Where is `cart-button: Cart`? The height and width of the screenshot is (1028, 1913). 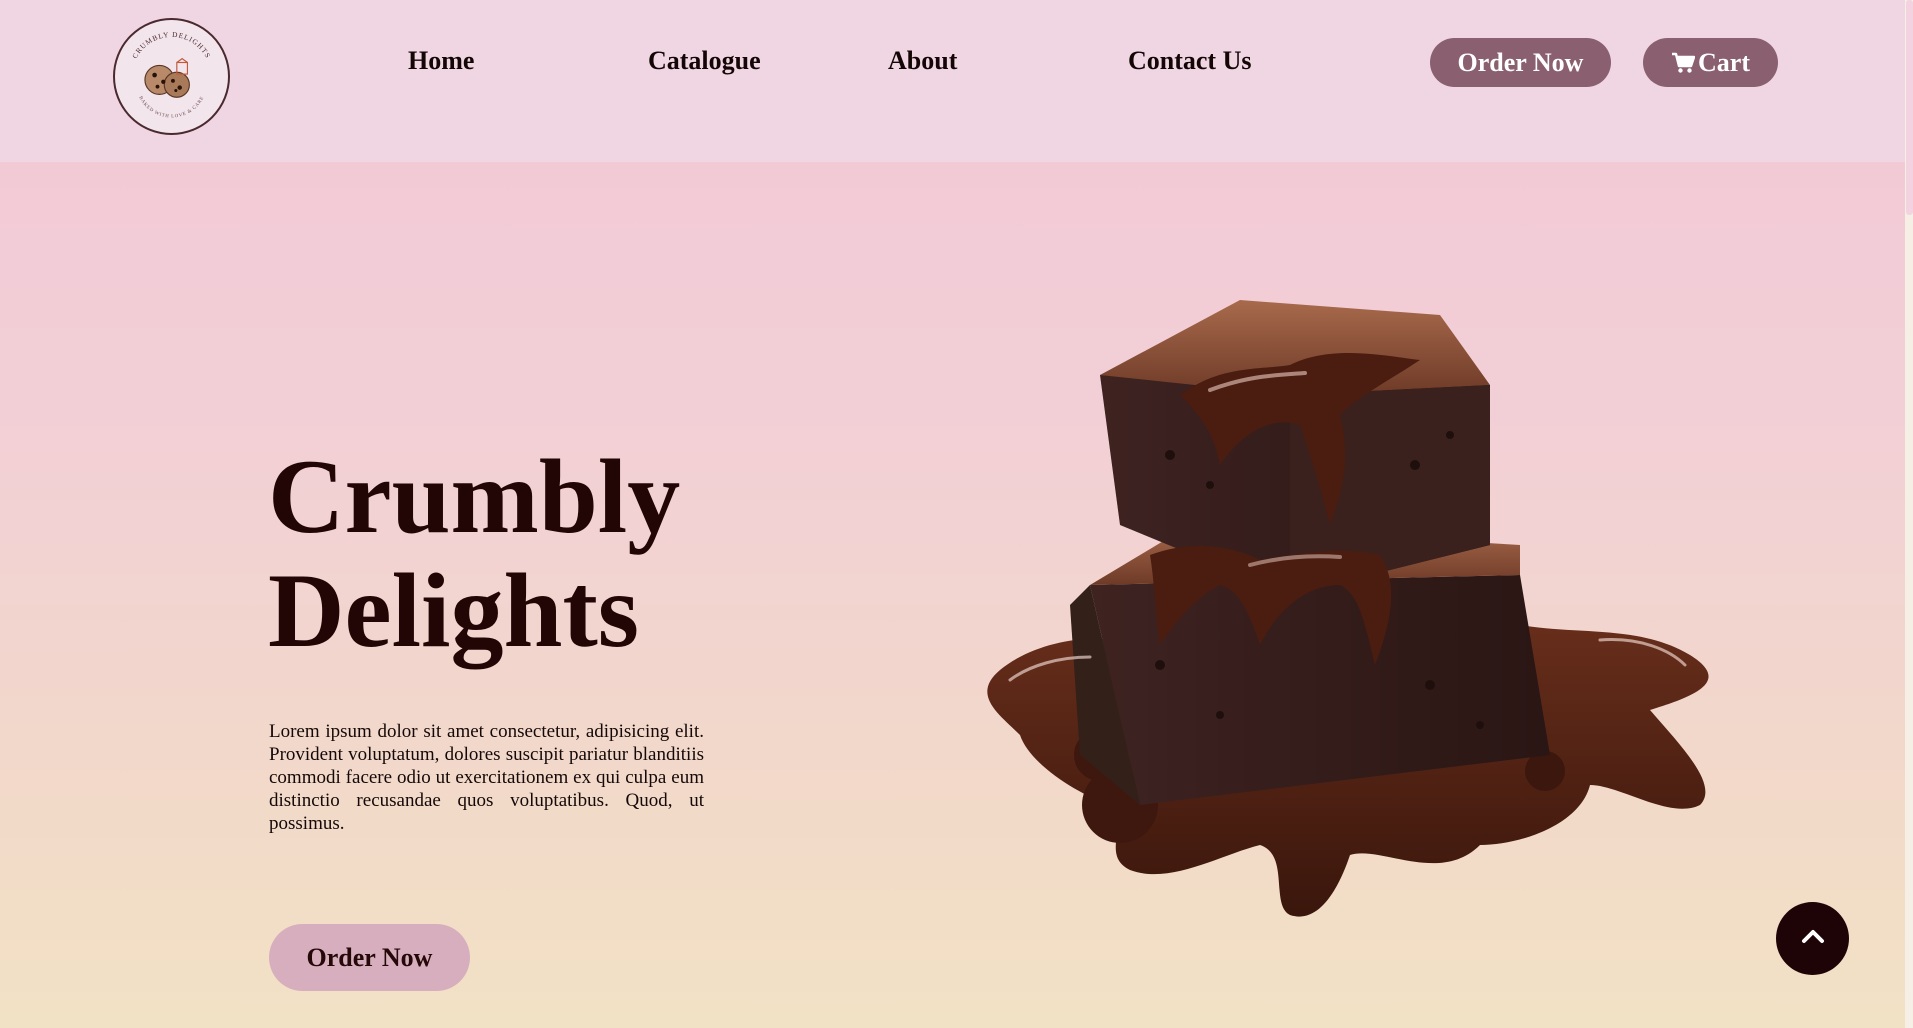 cart-button: Cart is located at coordinates (1710, 62).